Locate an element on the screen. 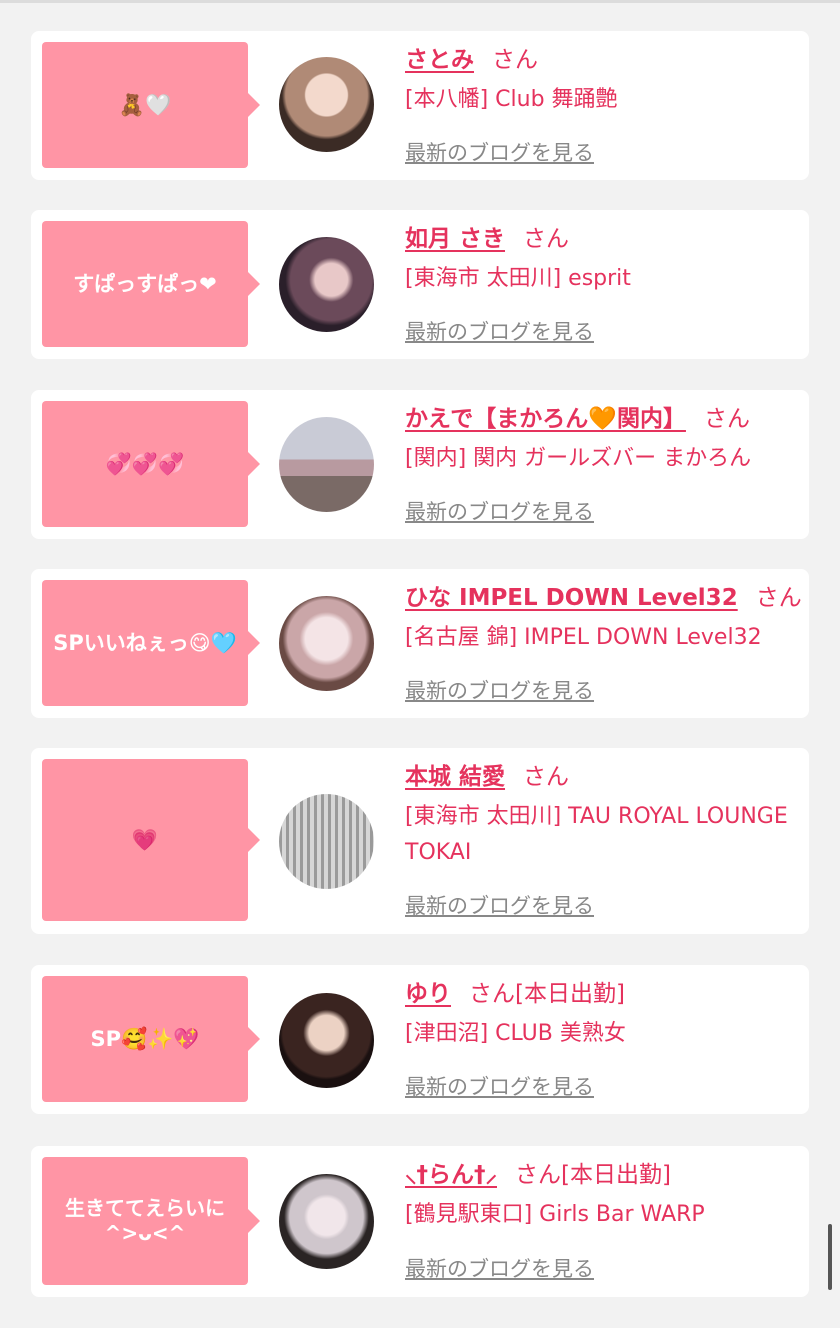  cast-name-link: ひな IMPEL DOWN Level32 is located at coordinates (571, 598).